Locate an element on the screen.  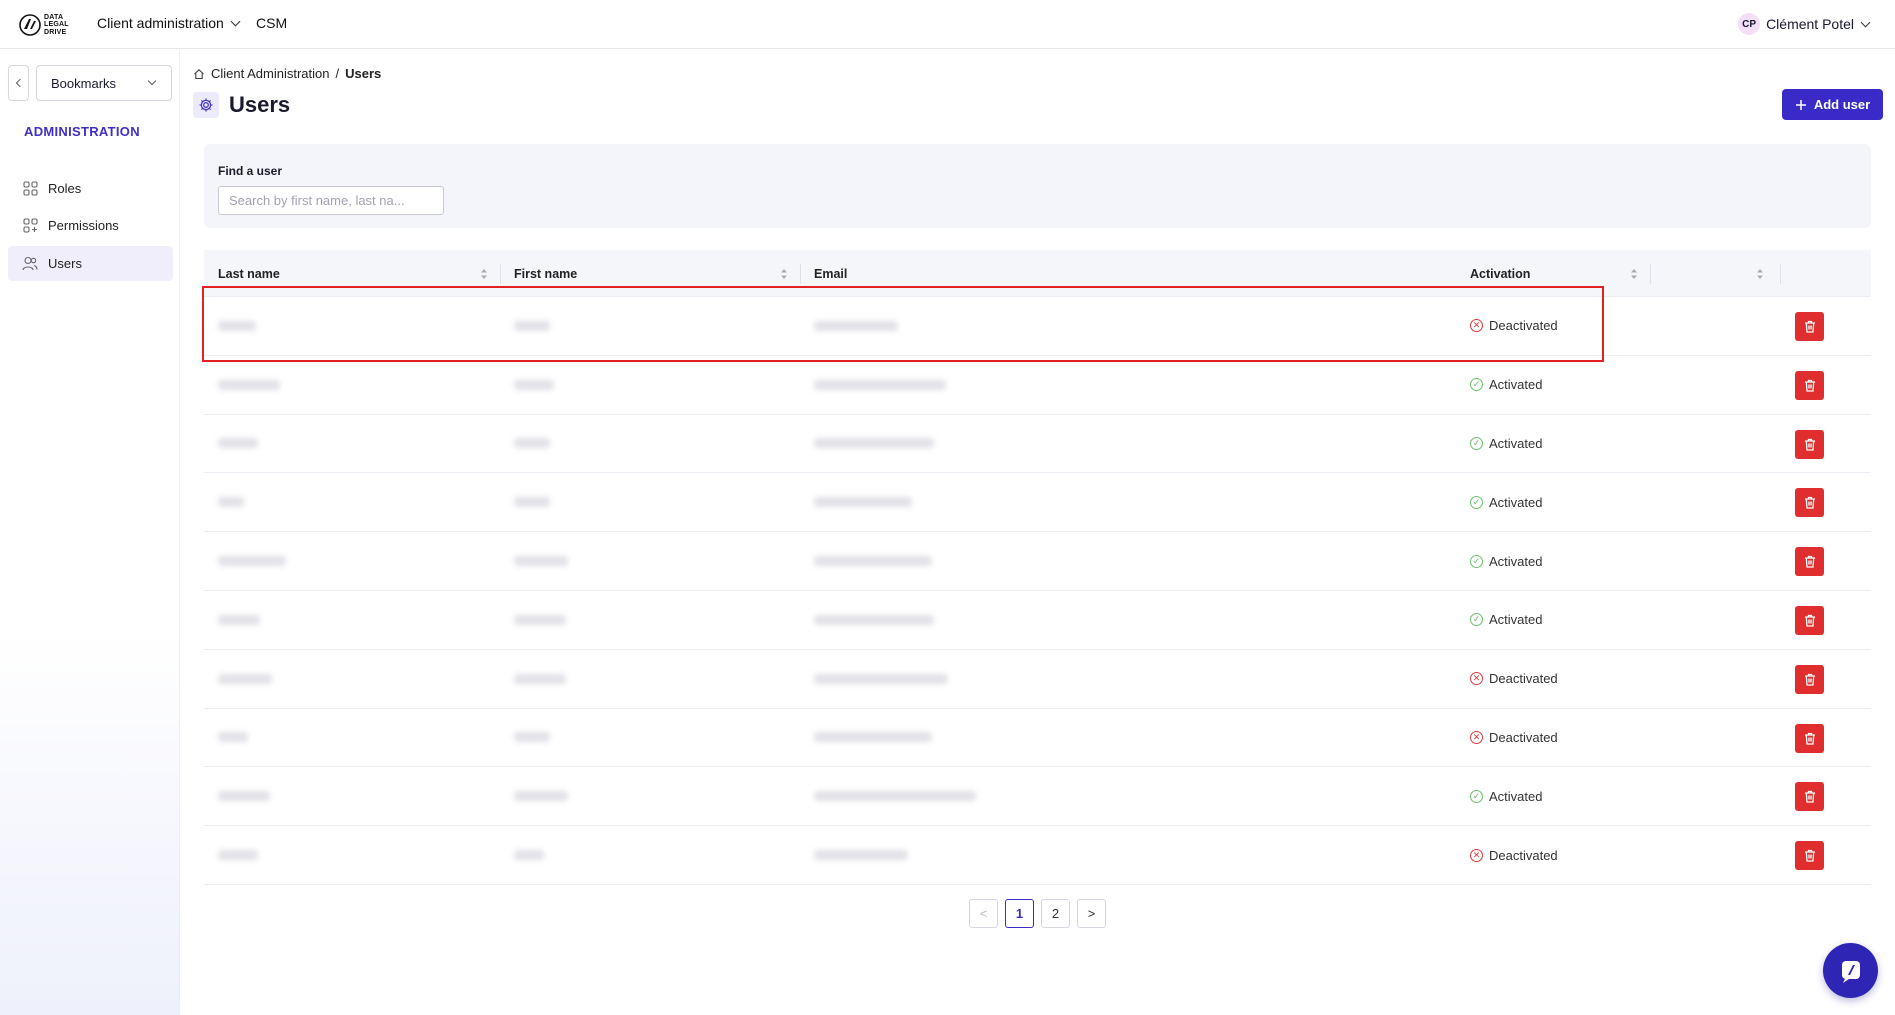
cell-activation: ✓ Activated is located at coordinates (1506, 561).